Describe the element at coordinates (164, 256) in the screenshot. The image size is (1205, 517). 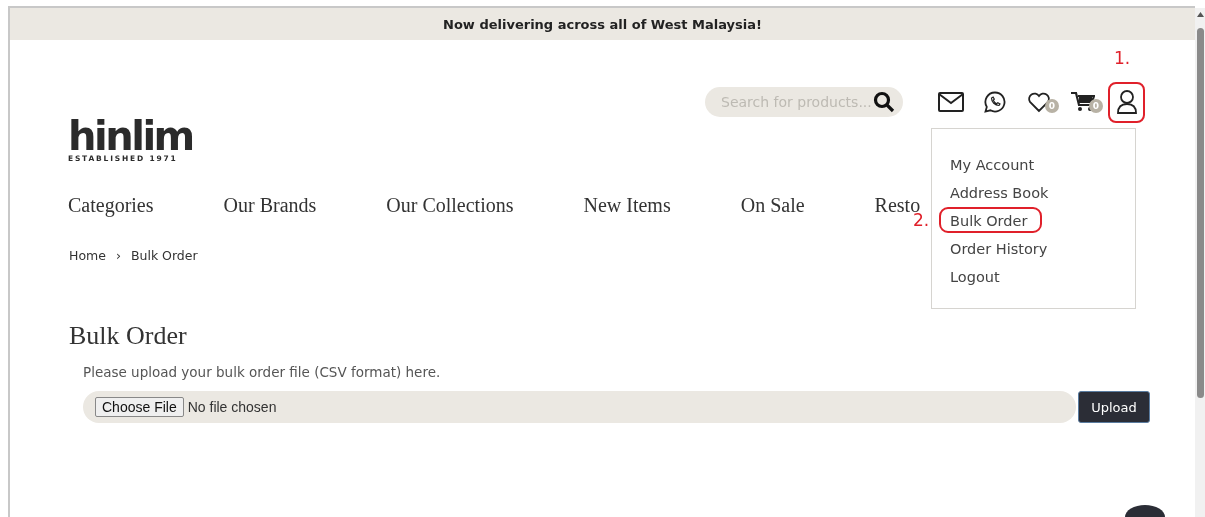
I see `breadcrumb-current: Bulk Order` at that location.